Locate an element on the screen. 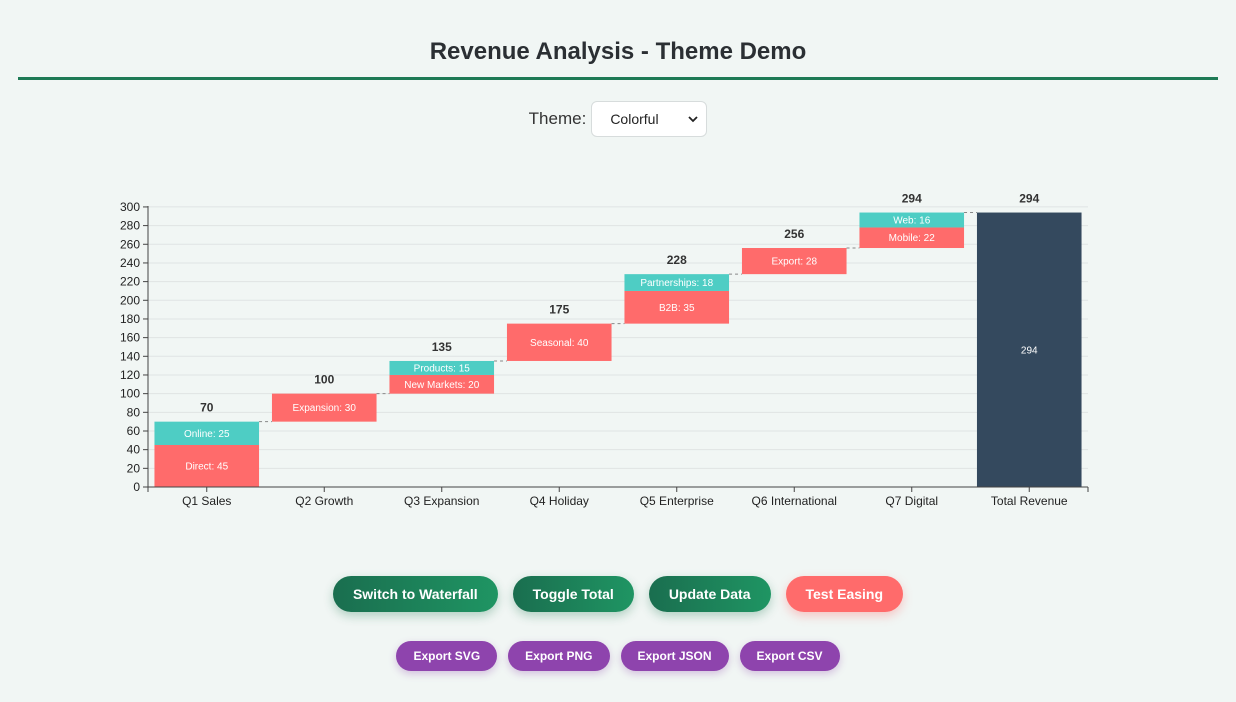  x-tick-label: Total Revenue is located at coordinates (1029, 501).